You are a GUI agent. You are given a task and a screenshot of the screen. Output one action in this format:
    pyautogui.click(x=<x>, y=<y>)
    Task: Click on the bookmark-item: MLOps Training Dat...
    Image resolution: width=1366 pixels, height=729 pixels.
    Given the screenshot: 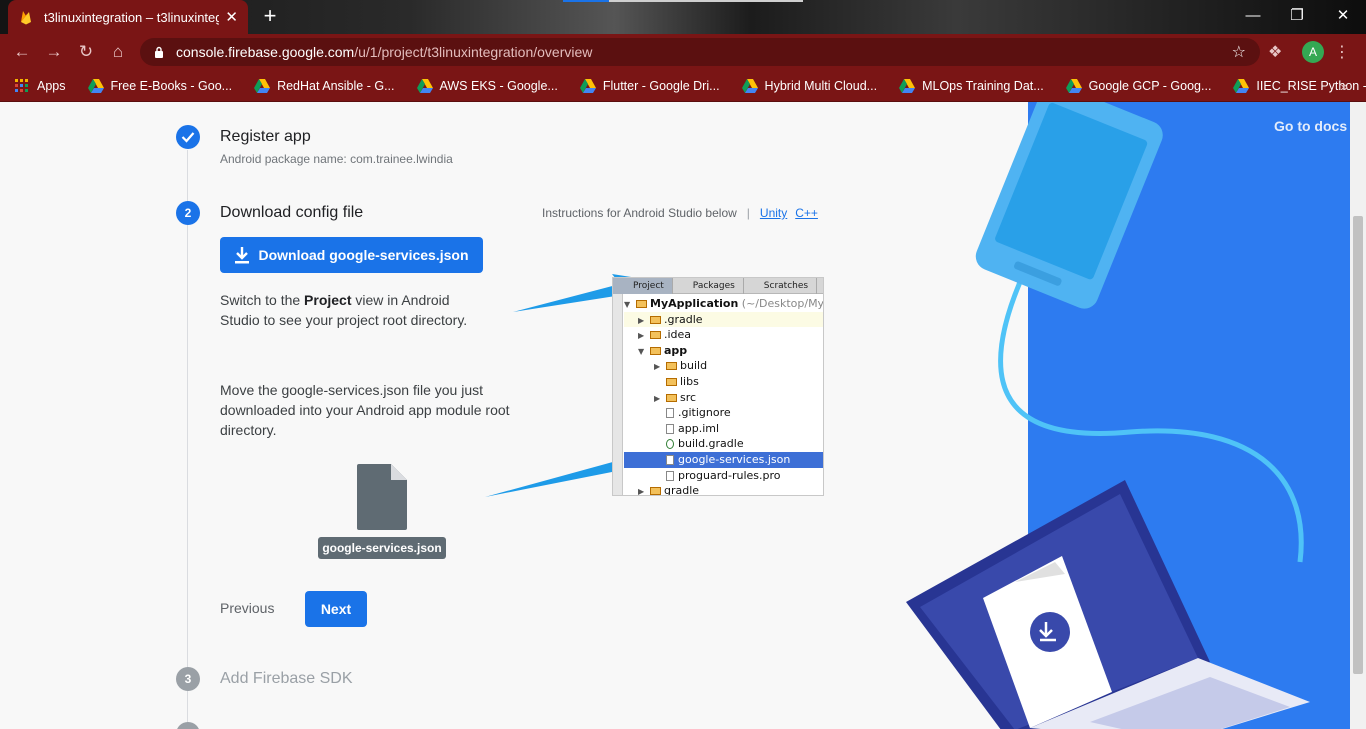 What is the action you would take?
    pyautogui.click(x=971, y=85)
    